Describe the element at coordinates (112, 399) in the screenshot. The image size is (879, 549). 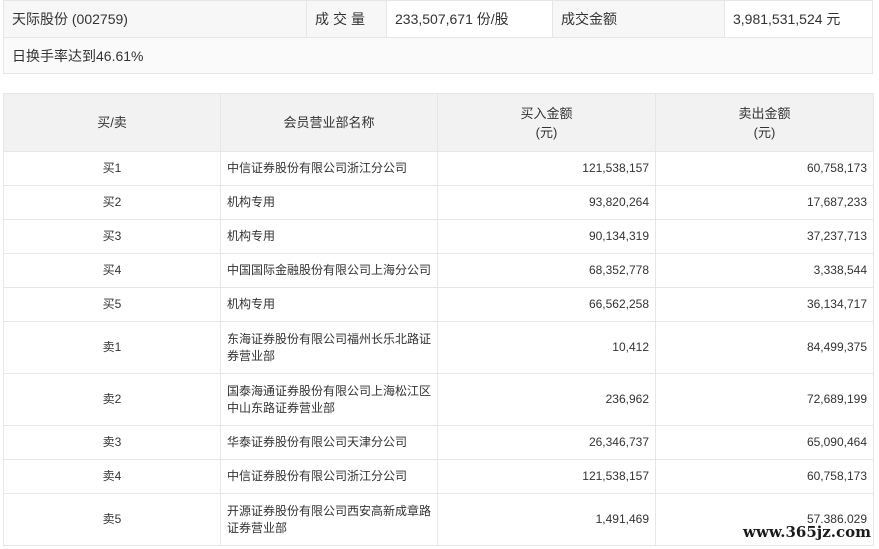
I see `row-side: 卖2` at that location.